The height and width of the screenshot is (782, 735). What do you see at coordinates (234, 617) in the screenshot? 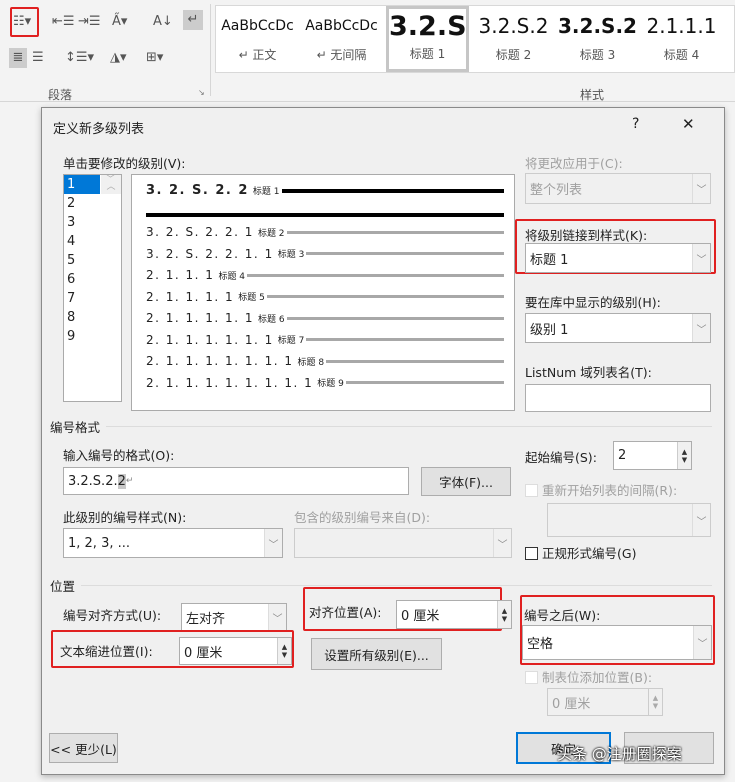
I see `number-alignment-select: 左对齐 ﹀` at bounding box center [234, 617].